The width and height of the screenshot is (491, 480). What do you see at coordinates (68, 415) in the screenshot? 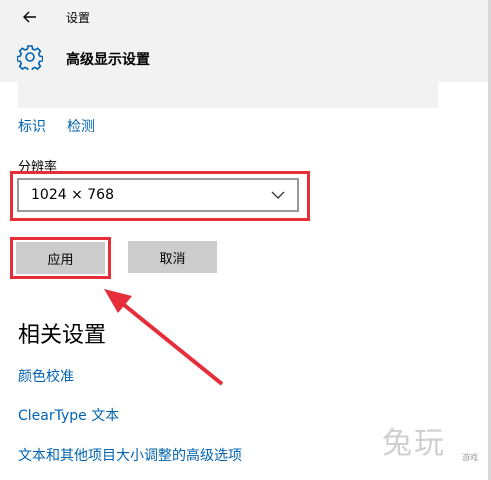
I see `cleartype-text-link: ClearType 文本` at bounding box center [68, 415].